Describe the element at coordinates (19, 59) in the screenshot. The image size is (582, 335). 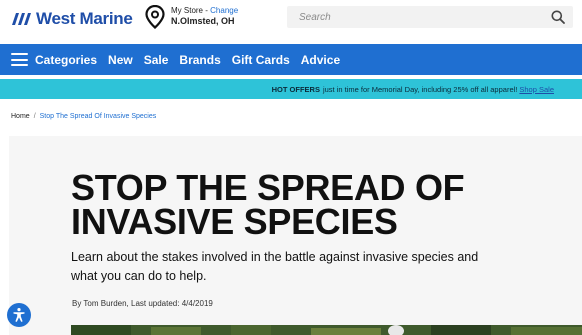
I see `hamburger-menu-icon` at that location.